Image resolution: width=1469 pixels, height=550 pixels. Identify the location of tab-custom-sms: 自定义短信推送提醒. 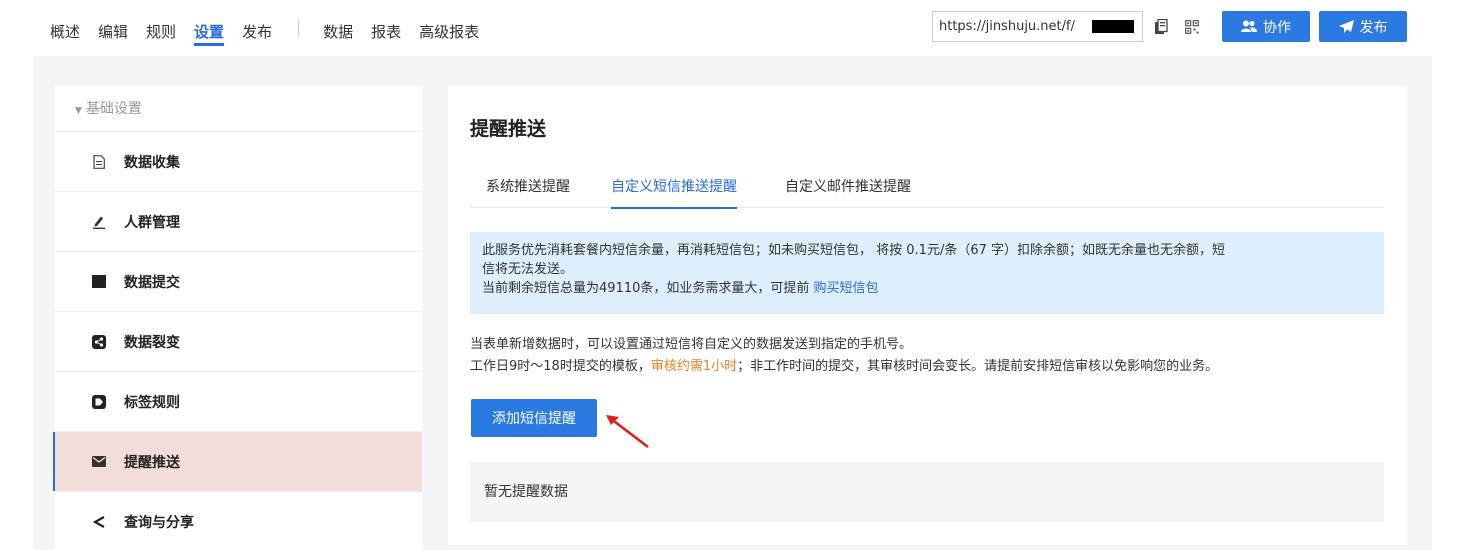
(674, 192).